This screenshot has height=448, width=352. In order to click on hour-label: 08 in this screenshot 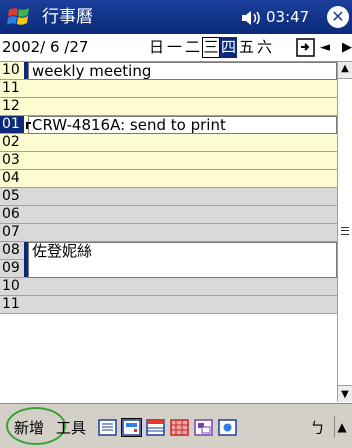, I will do `click(11, 250)`.